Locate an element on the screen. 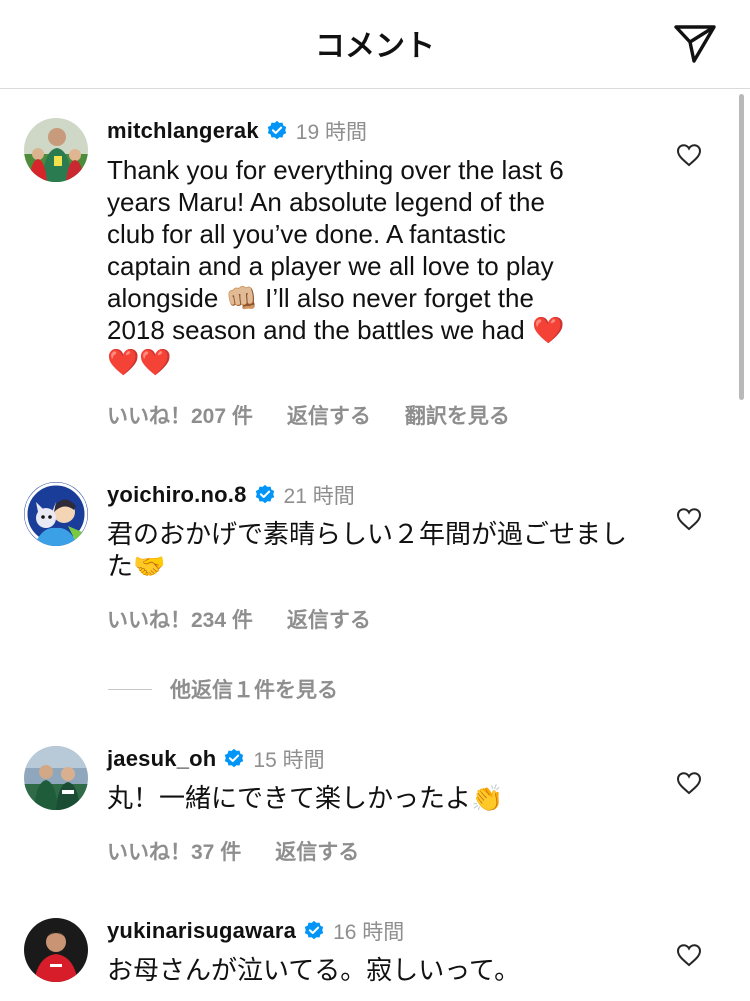  comment-text-line: 君のおかげで素晴らしい２年間が過ごせまし is located at coordinates (367, 534).